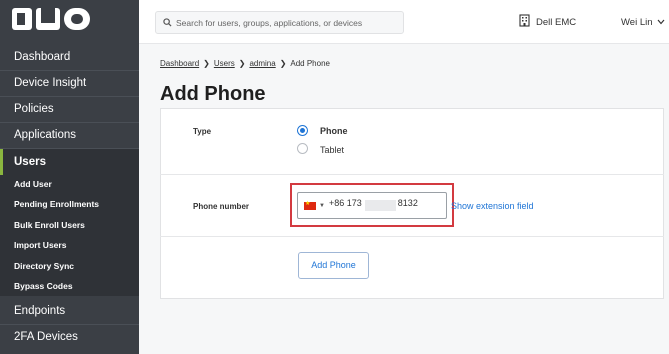 Image resolution: width=669 pixels, height=354 pixels. Describe the element at coordinates (407, 203) in the screenshot. I see `phone-suffix: 8132` at that location.